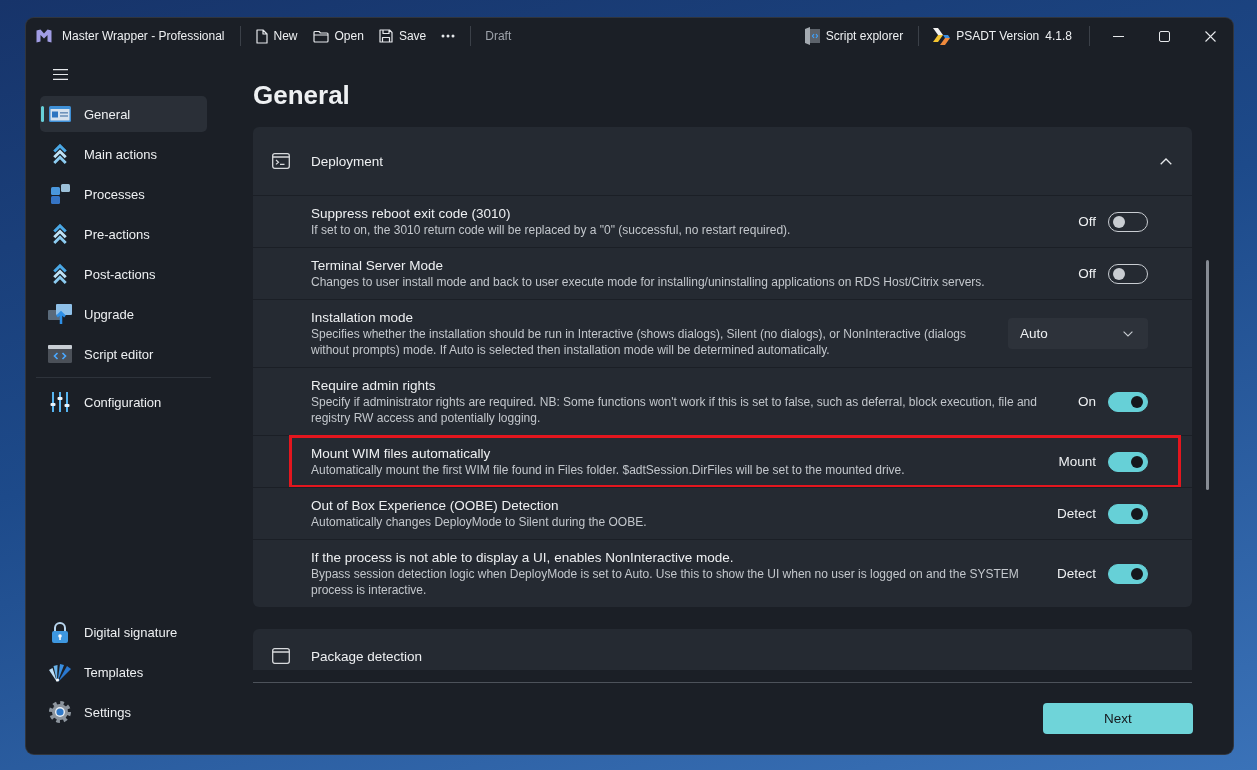 This screenshot has height=770, width=1257. I want to click on version-label: PSADT Version, so click(998, 36).